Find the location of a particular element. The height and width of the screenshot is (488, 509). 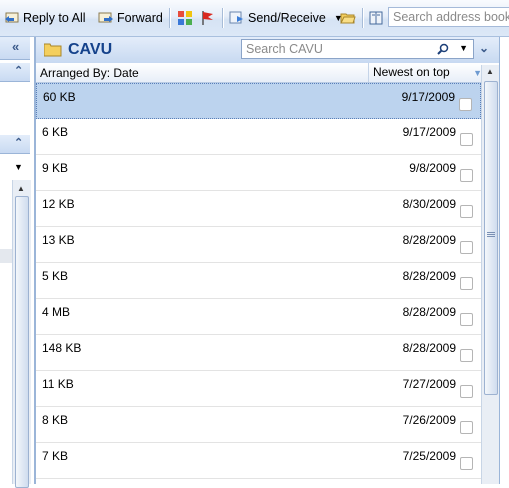

message-row: 148 KB 8/28/2009 is located at coordinates (258, 353).